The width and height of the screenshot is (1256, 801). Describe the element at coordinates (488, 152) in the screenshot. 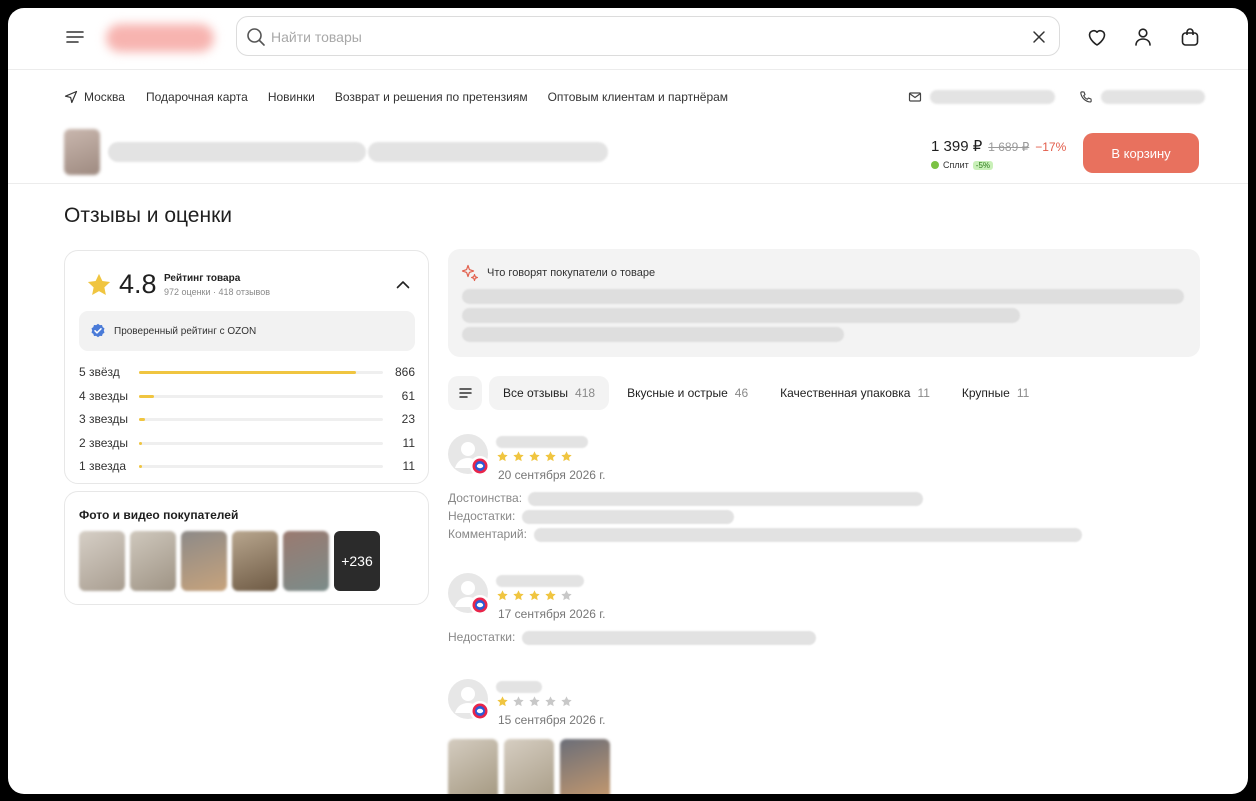

I see `product-subtitle-blurred` at that location.